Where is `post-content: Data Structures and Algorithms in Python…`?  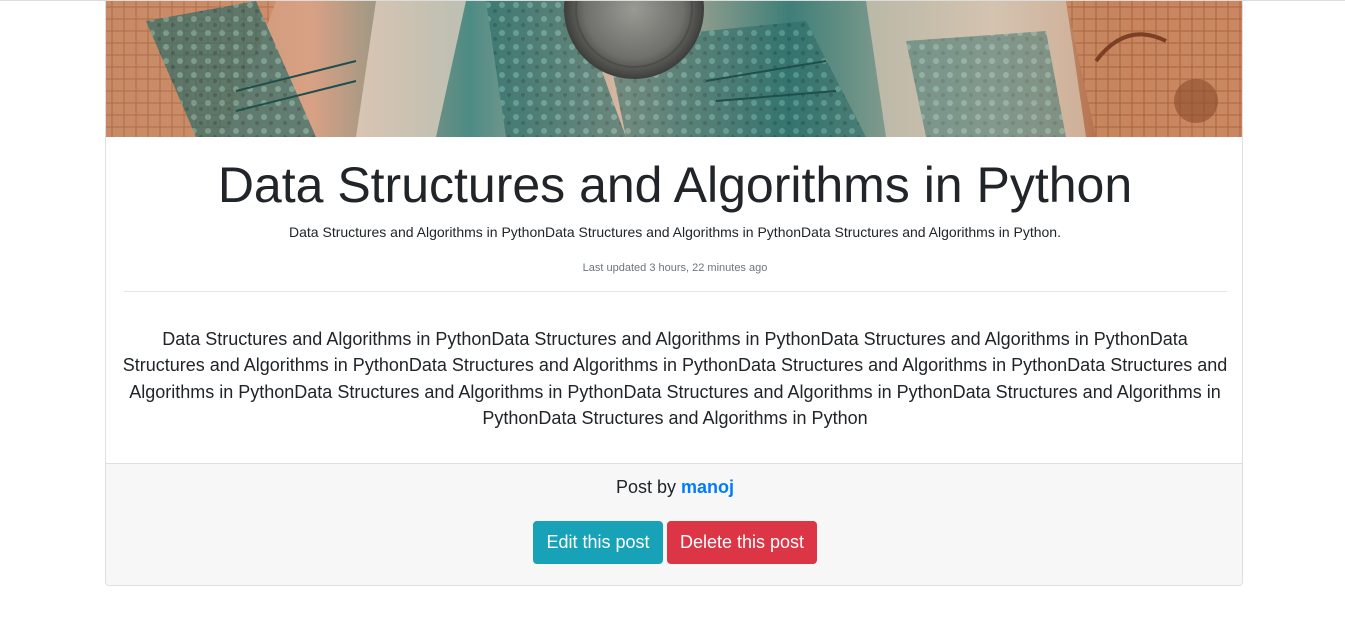 post-content: Data Structures and Algorithms in Python… is located at coordinates (675, 378).